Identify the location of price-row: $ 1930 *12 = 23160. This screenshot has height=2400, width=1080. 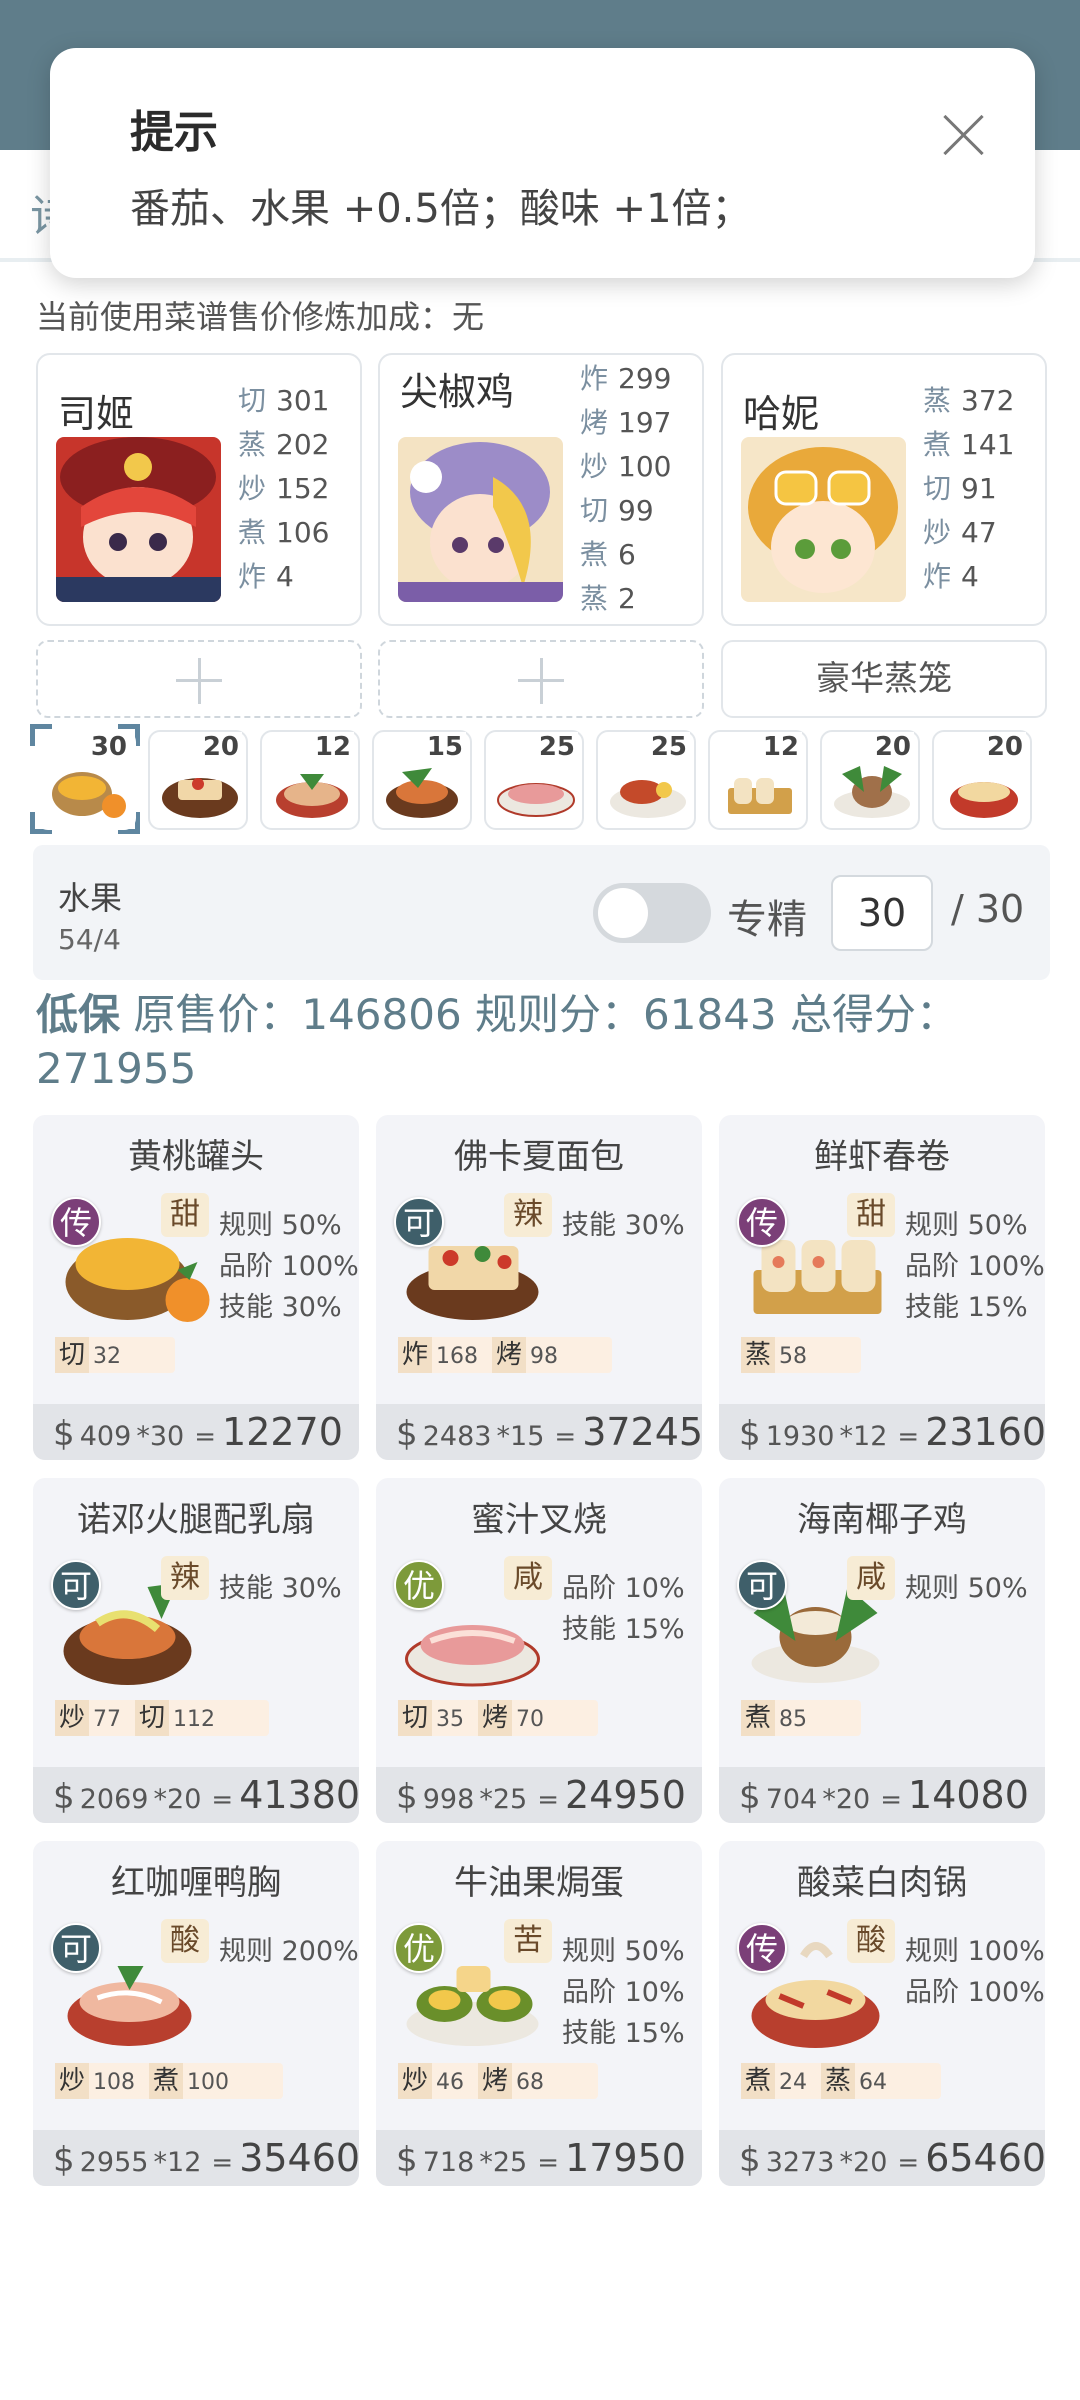
(882, 1432).